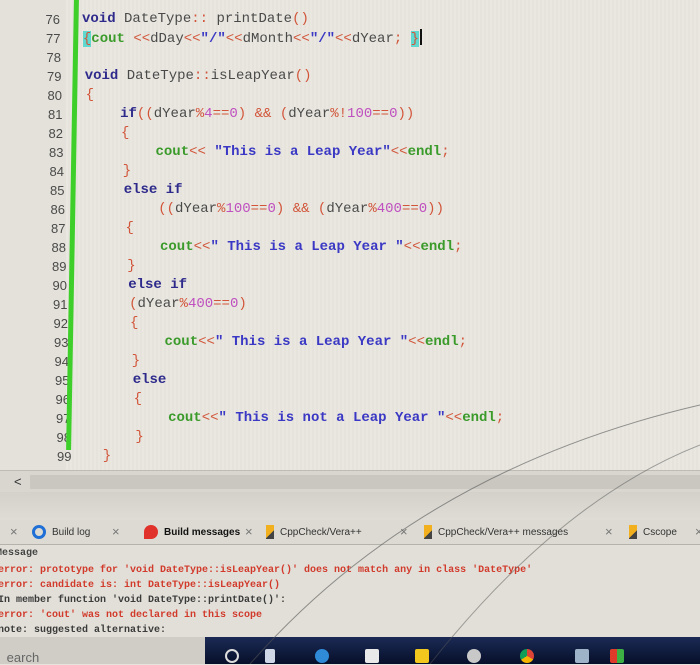 The image size is (700, 665). Describe the element at coordinates (133, 380) in the screenshot. I see `code-line: else` at that location.